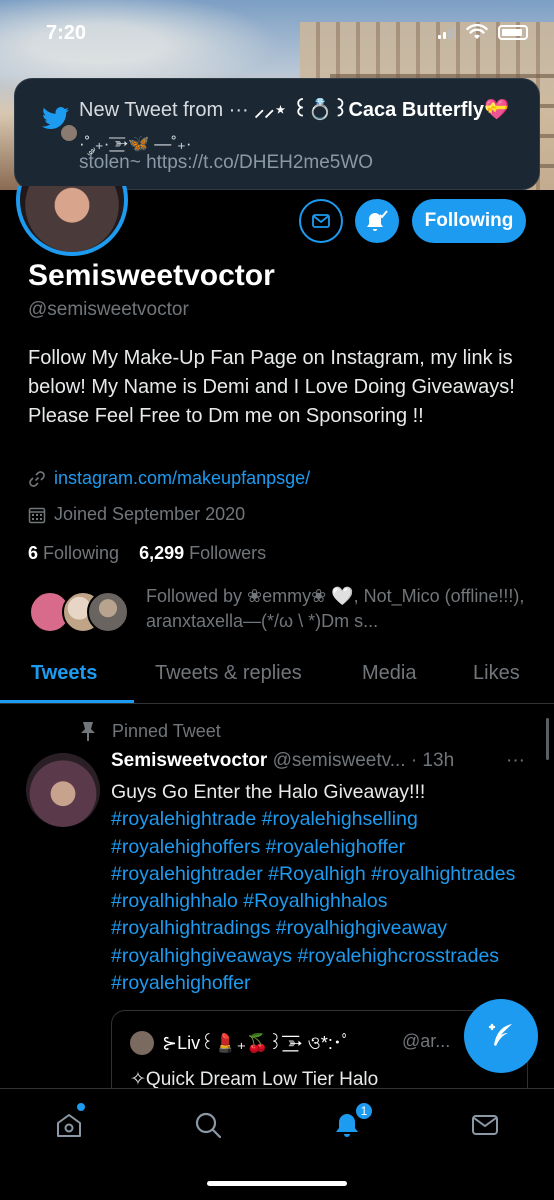  What do you see at coordinates (81, 553) in the screenshot?
I see `following-label: Following` at bounding box center [81, 553].